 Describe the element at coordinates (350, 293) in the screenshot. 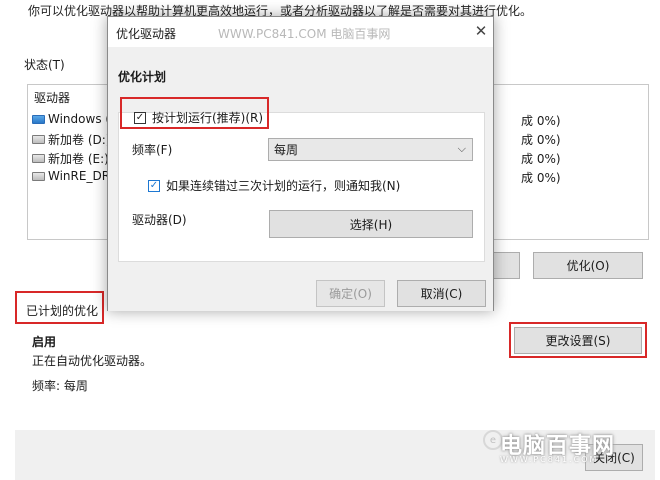

I see `ok-button: 确定(O)` at that location.